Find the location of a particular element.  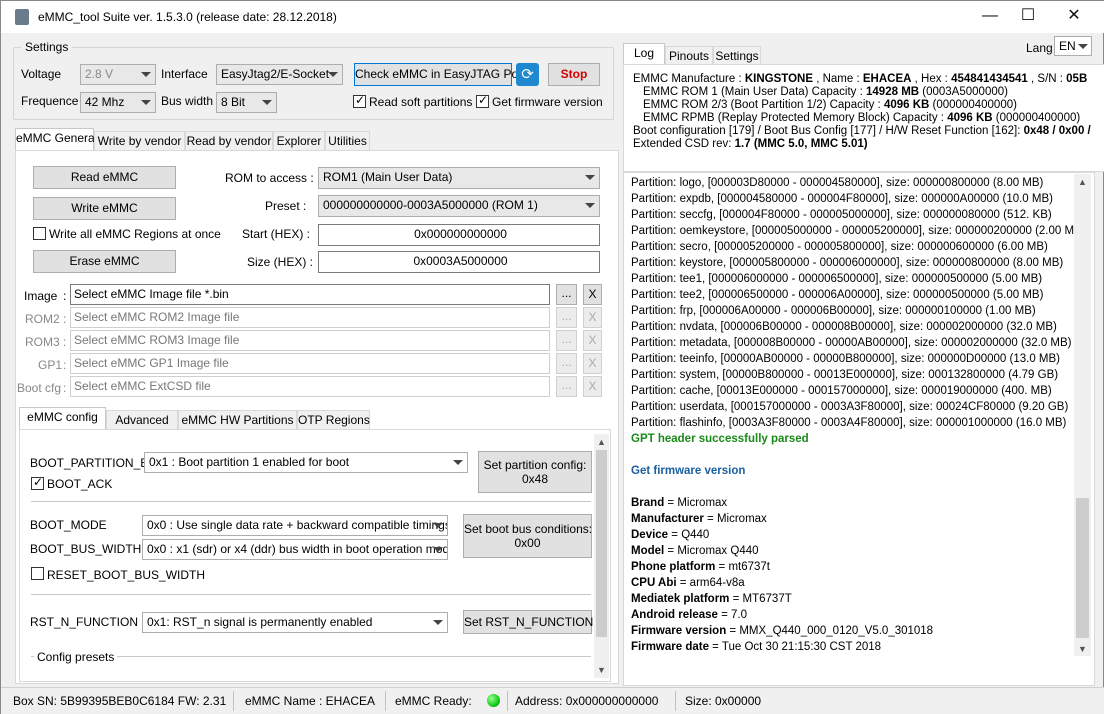

rom2-clear-button: X is located at coordinates (592, 317).